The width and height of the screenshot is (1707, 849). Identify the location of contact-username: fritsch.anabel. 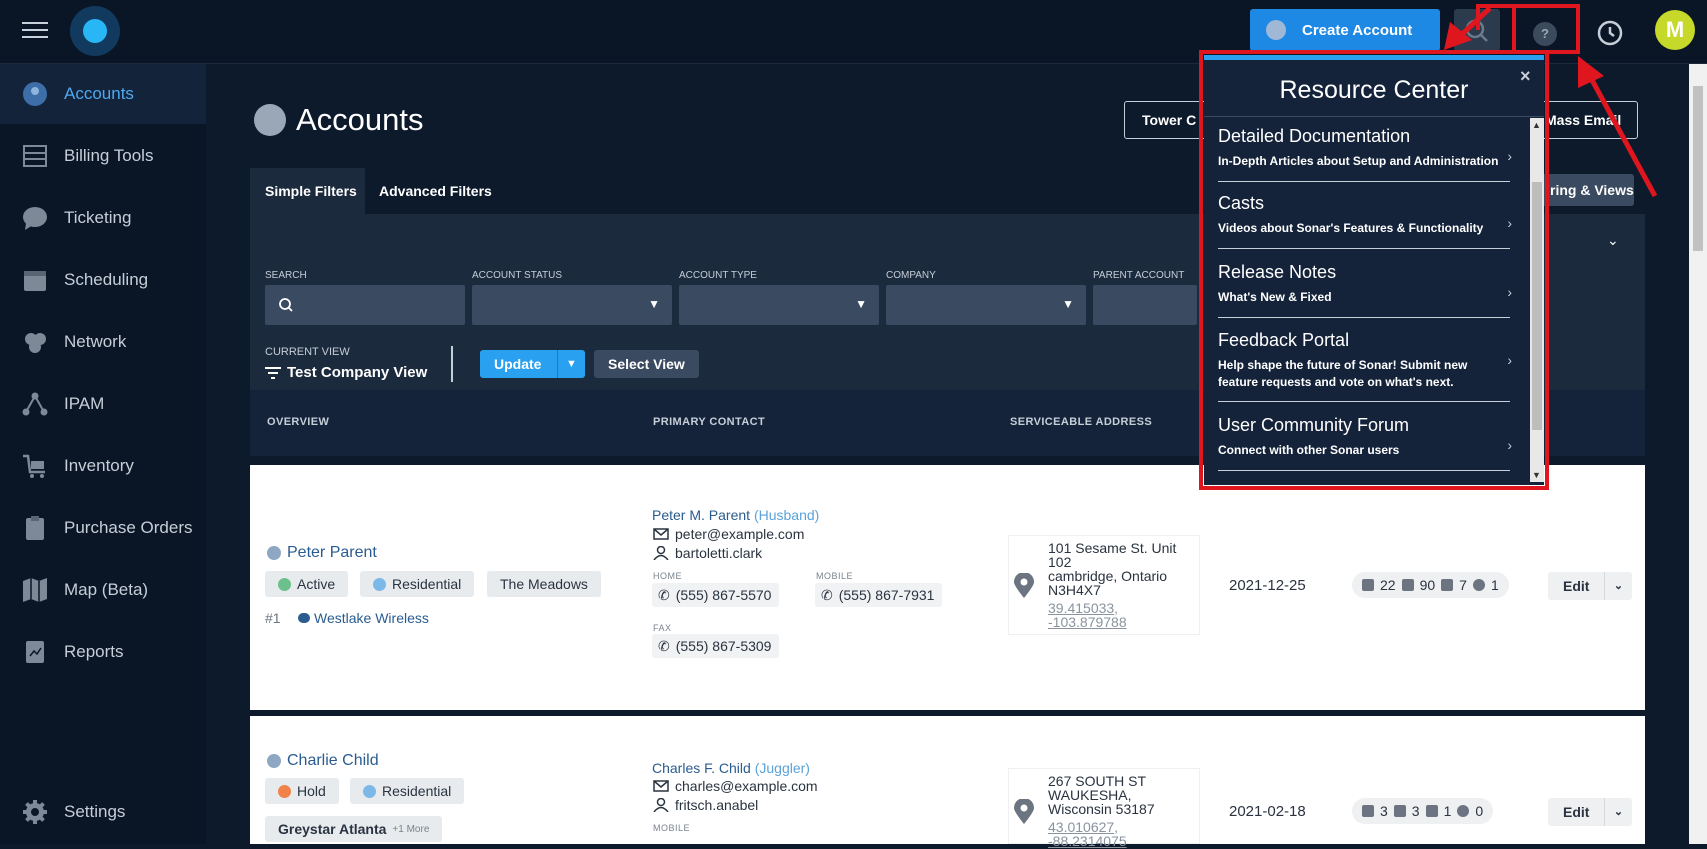
(705, 805).